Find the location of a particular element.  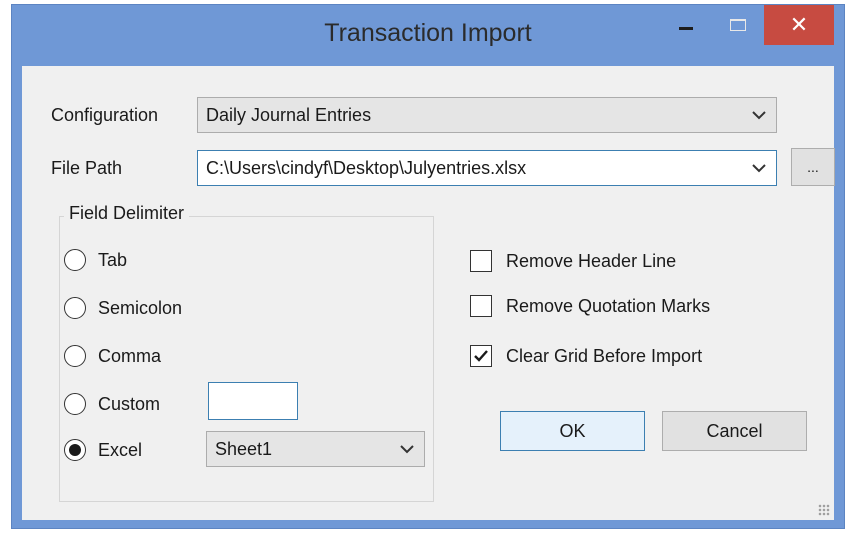

file-path-value: C:\Users\cindyf\Desktop\Julyentries.xlsx is located at coordinates (366, 167).